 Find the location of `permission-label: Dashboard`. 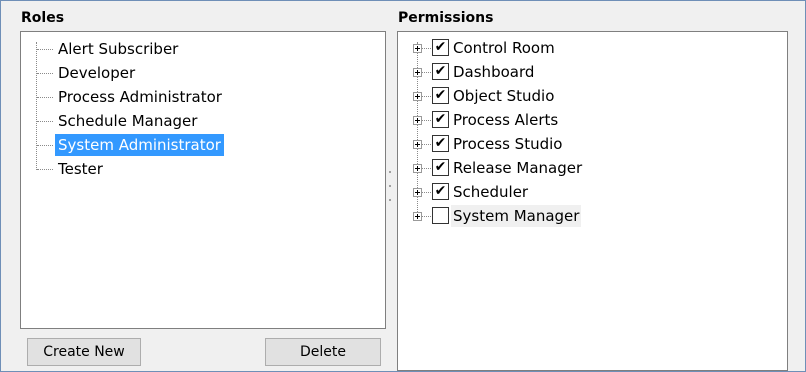

permission-label: Dashboard is located at coordinates (494, 72).